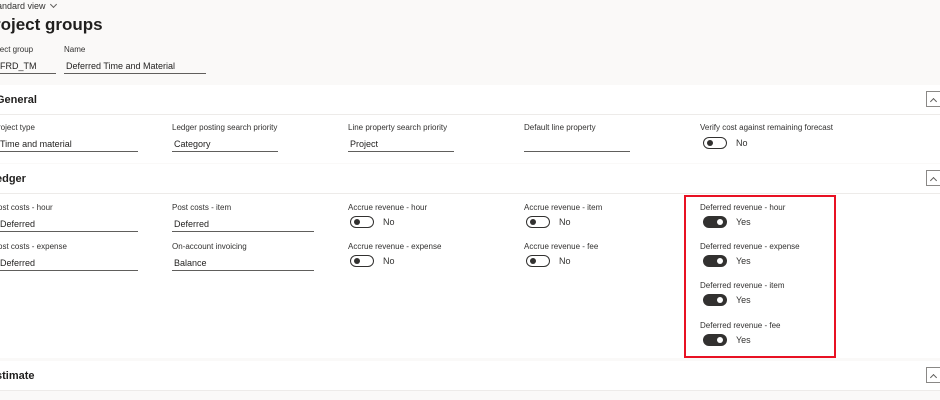  Describe the element at coordinates (548, 261) in the screenshot. I see `accrue-revenue-fee-toggle: No` at that location.